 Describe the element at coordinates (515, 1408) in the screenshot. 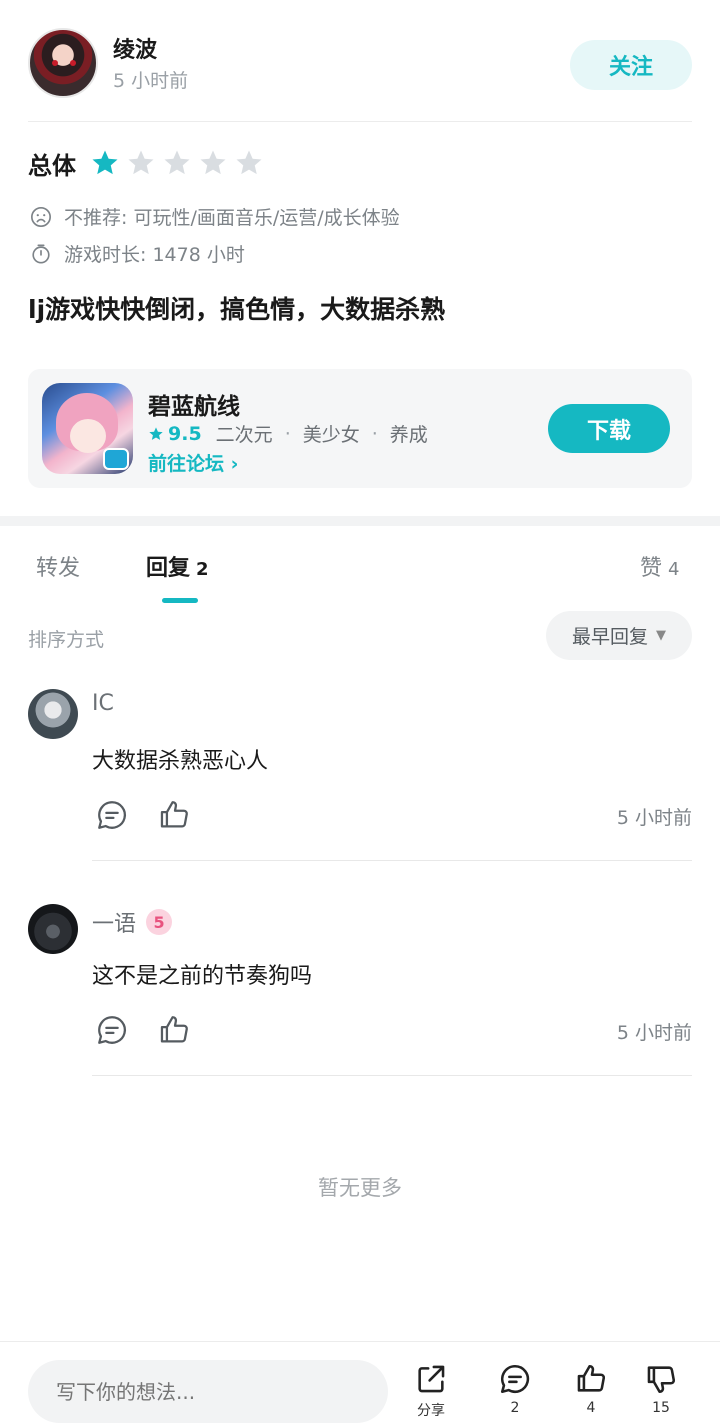

I see `comment-count: 2` at that location.